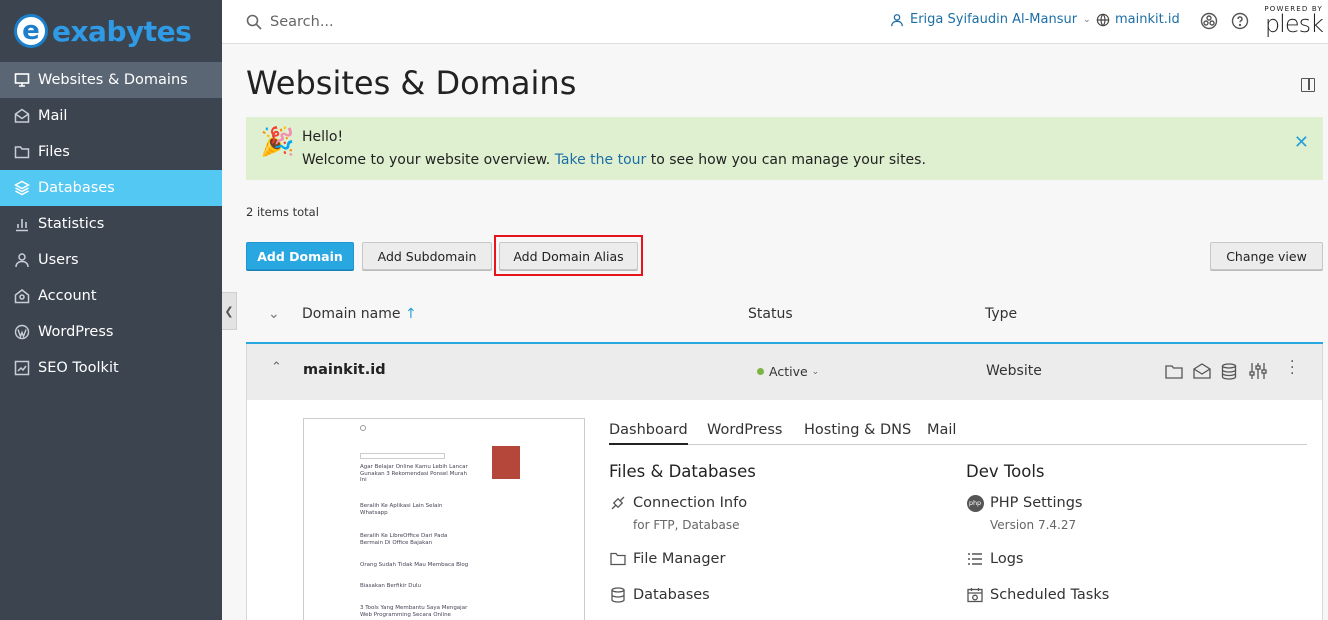 The height and width of the screenshot is (620, 1328). I want to click on connection-icon, so click(618, 503).